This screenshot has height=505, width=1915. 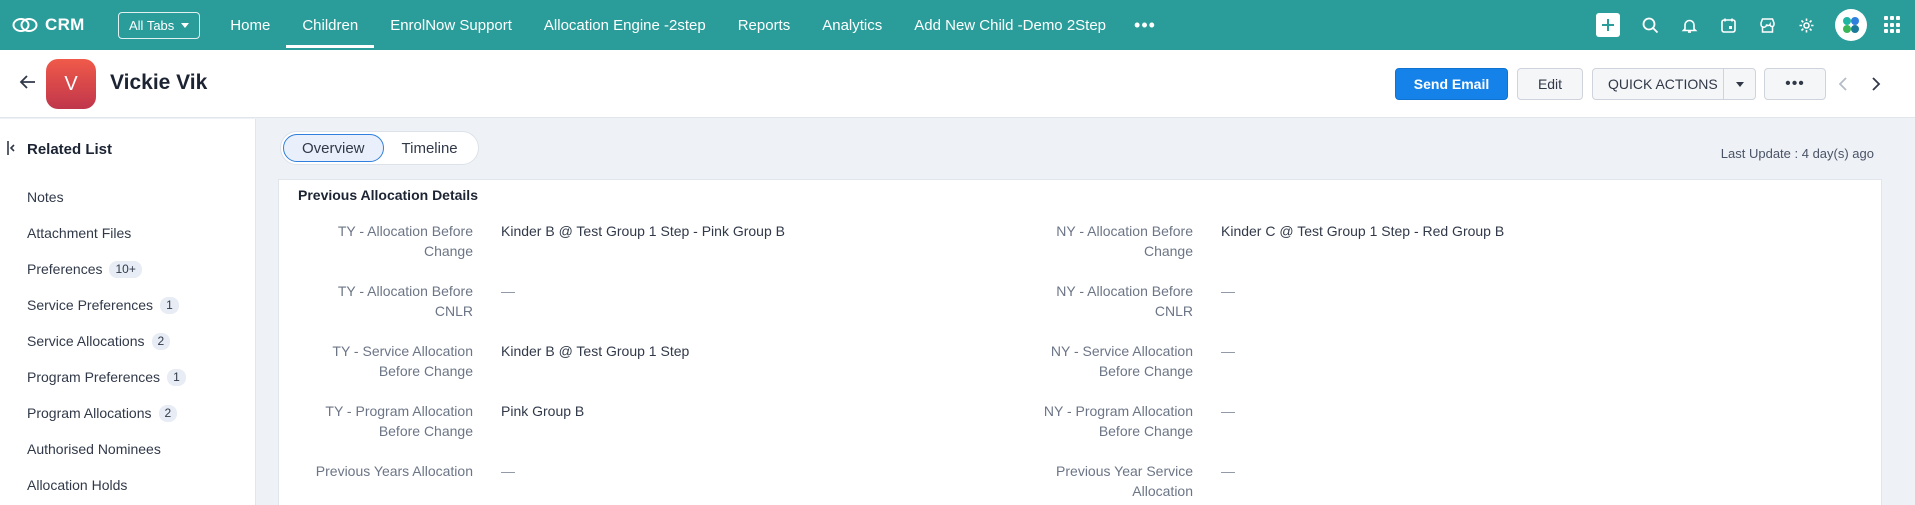 What do you see at coordinates (94, 377) in the screenshot?
I see `sidebar-item-label: Program Preferences` at bounding box center [94, 377].